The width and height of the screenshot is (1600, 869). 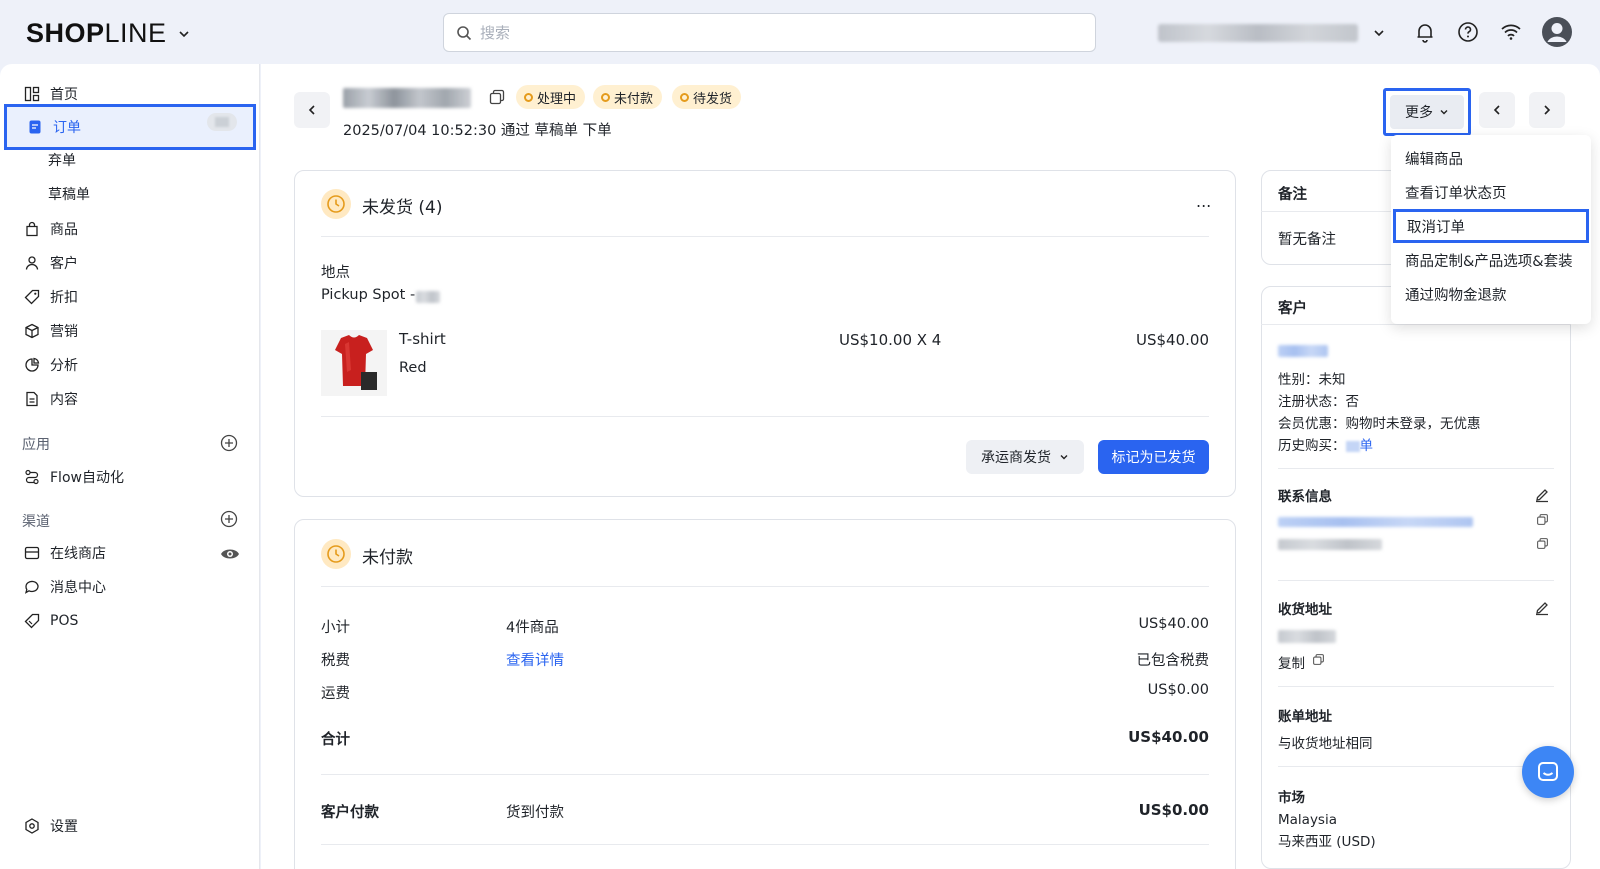 I want to click on document-icon, so click(x=32, y=399).